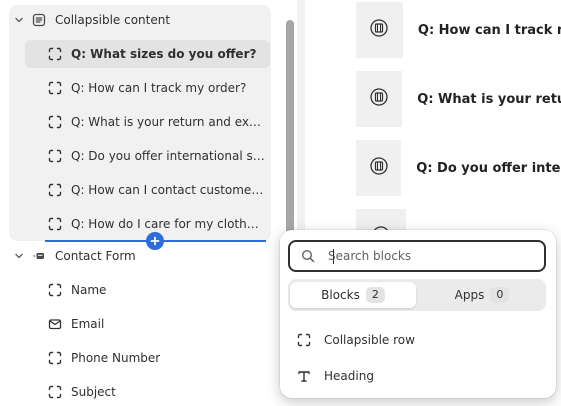 Image resolution: width=561 pixels, height=406 pixels. I want to click on section-collapsible-content: Collapsible content, so click(140, 20).